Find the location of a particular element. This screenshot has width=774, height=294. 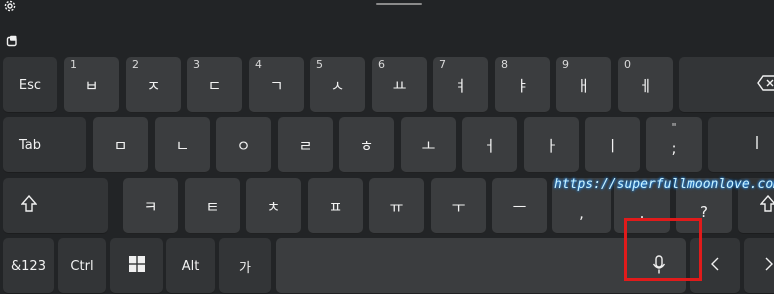

key-home-6: ㅓ is located at coordinates (489, 145).